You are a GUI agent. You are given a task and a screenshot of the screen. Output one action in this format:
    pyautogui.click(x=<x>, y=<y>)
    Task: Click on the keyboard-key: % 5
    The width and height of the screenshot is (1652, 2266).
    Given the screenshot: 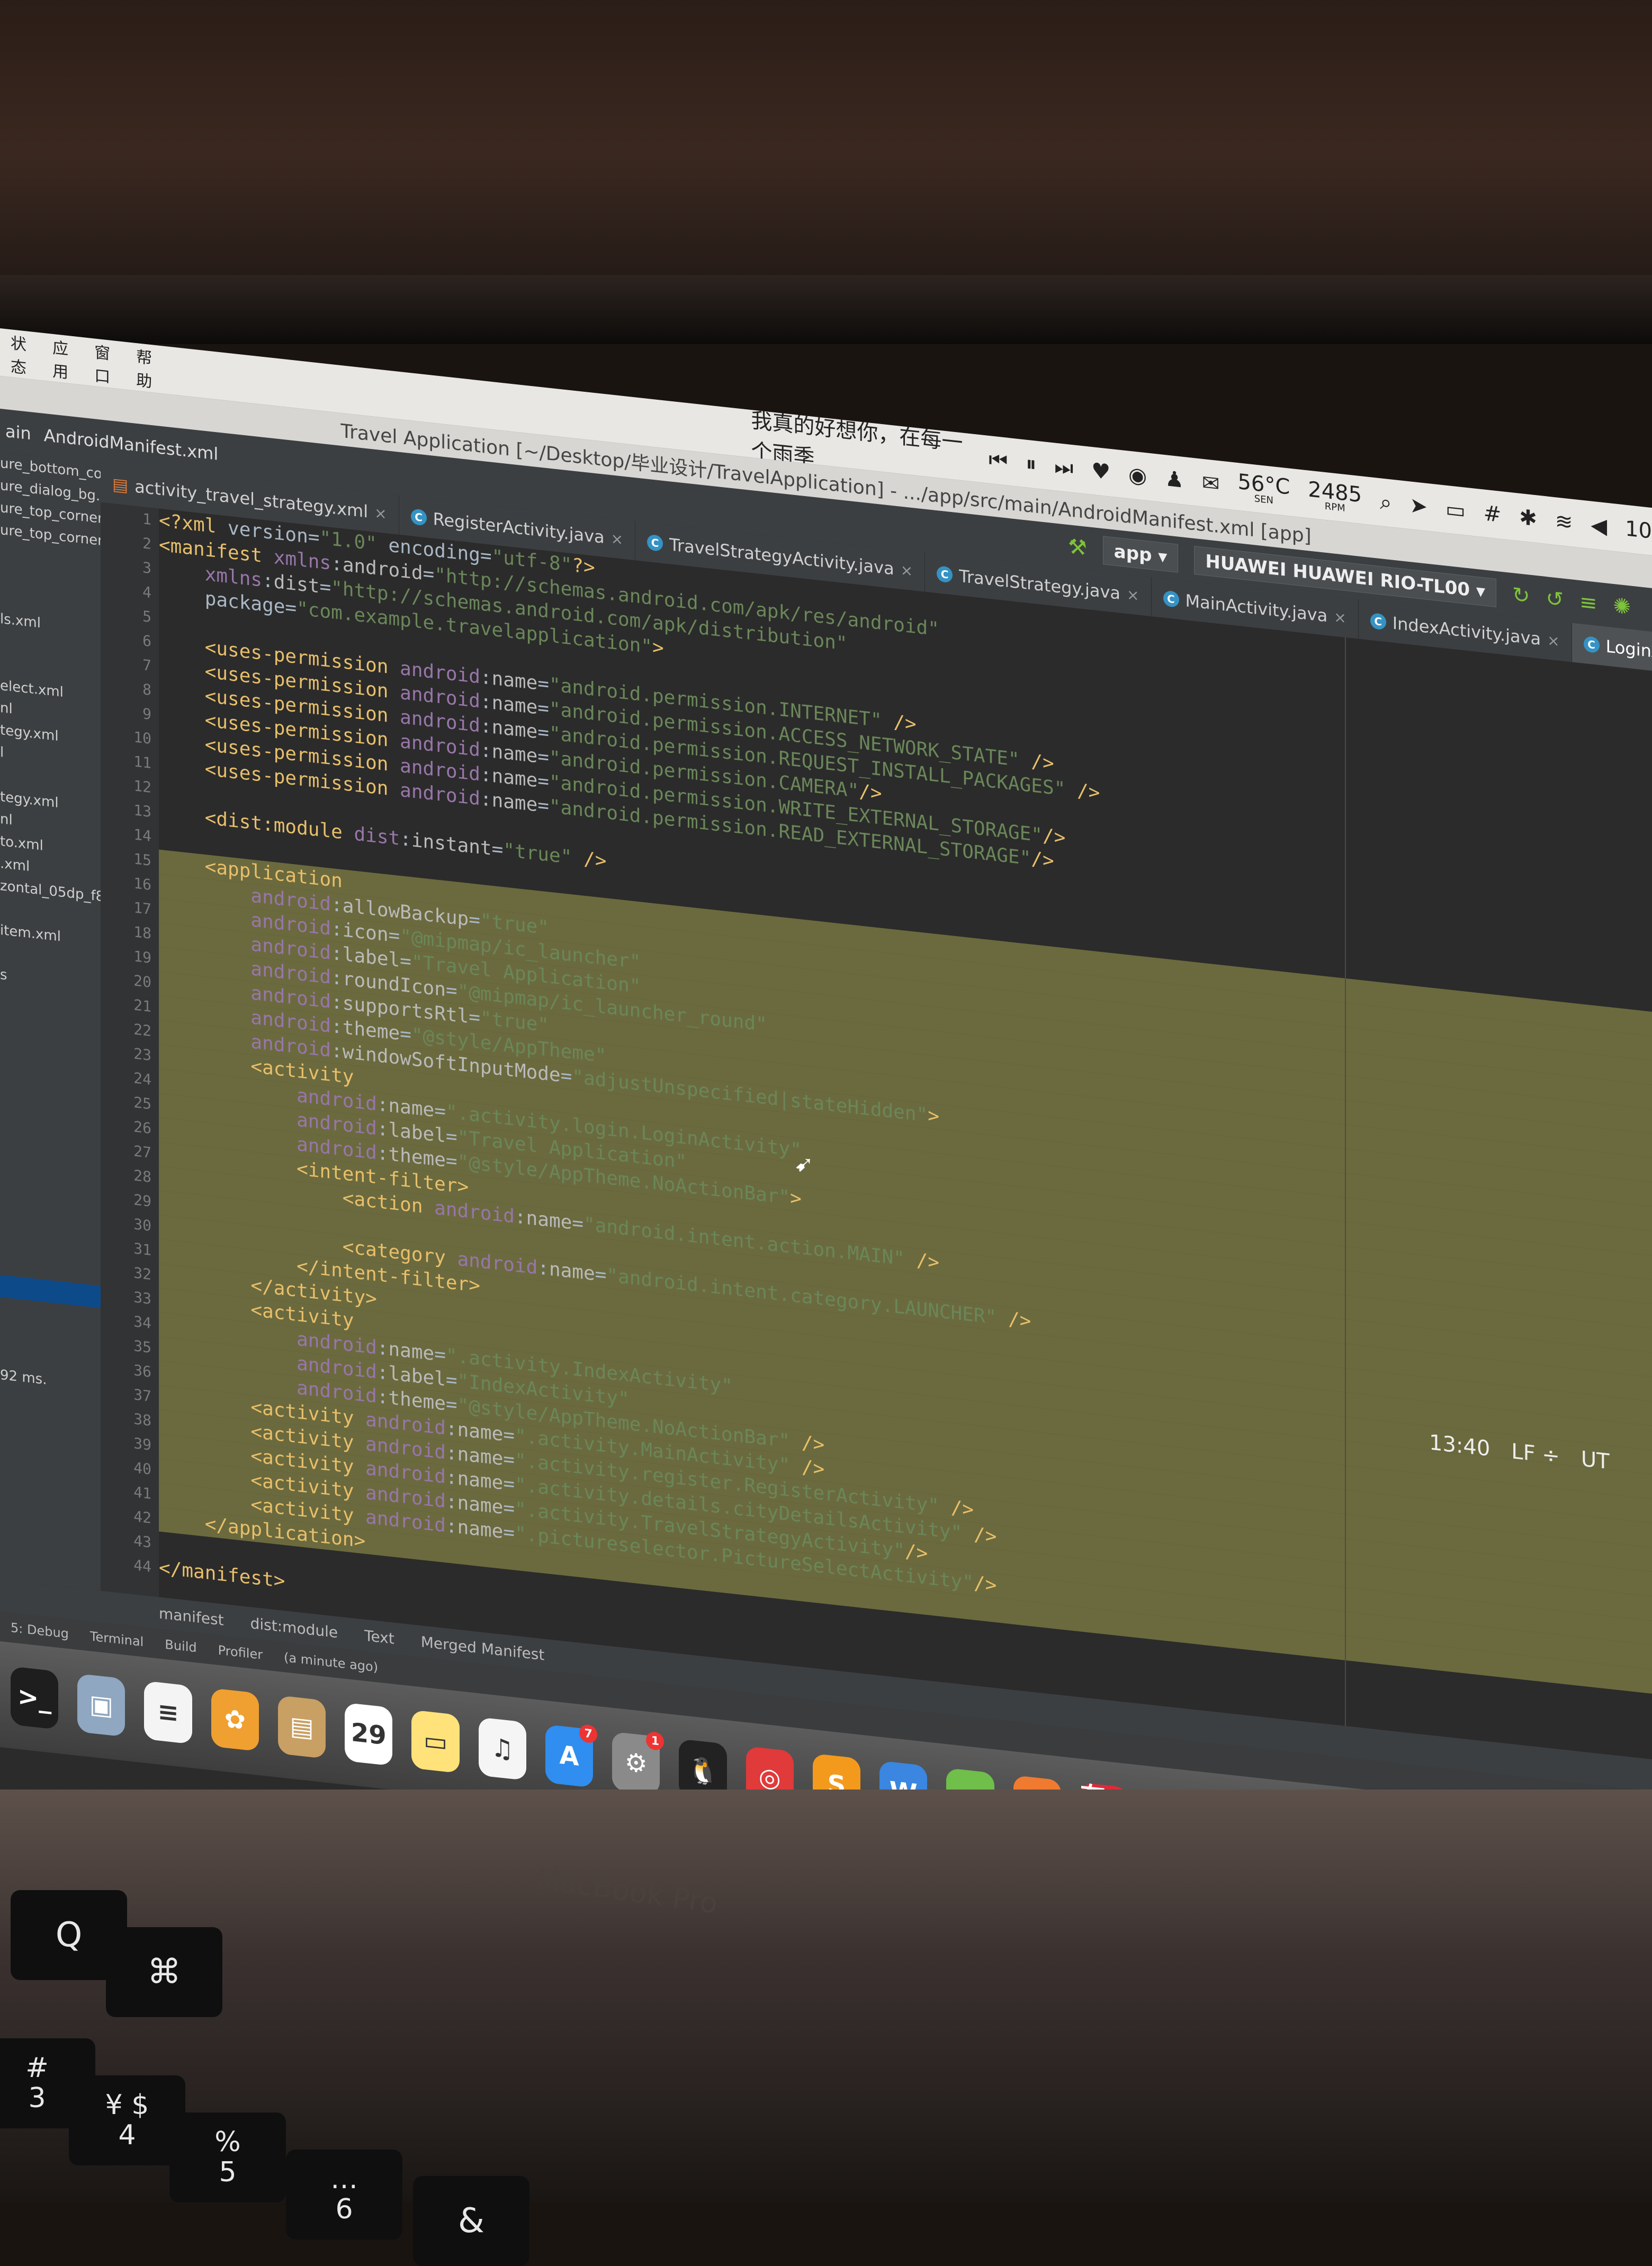 What is the action you would take?
    pyautogui.click(x=227, y=2157)
    